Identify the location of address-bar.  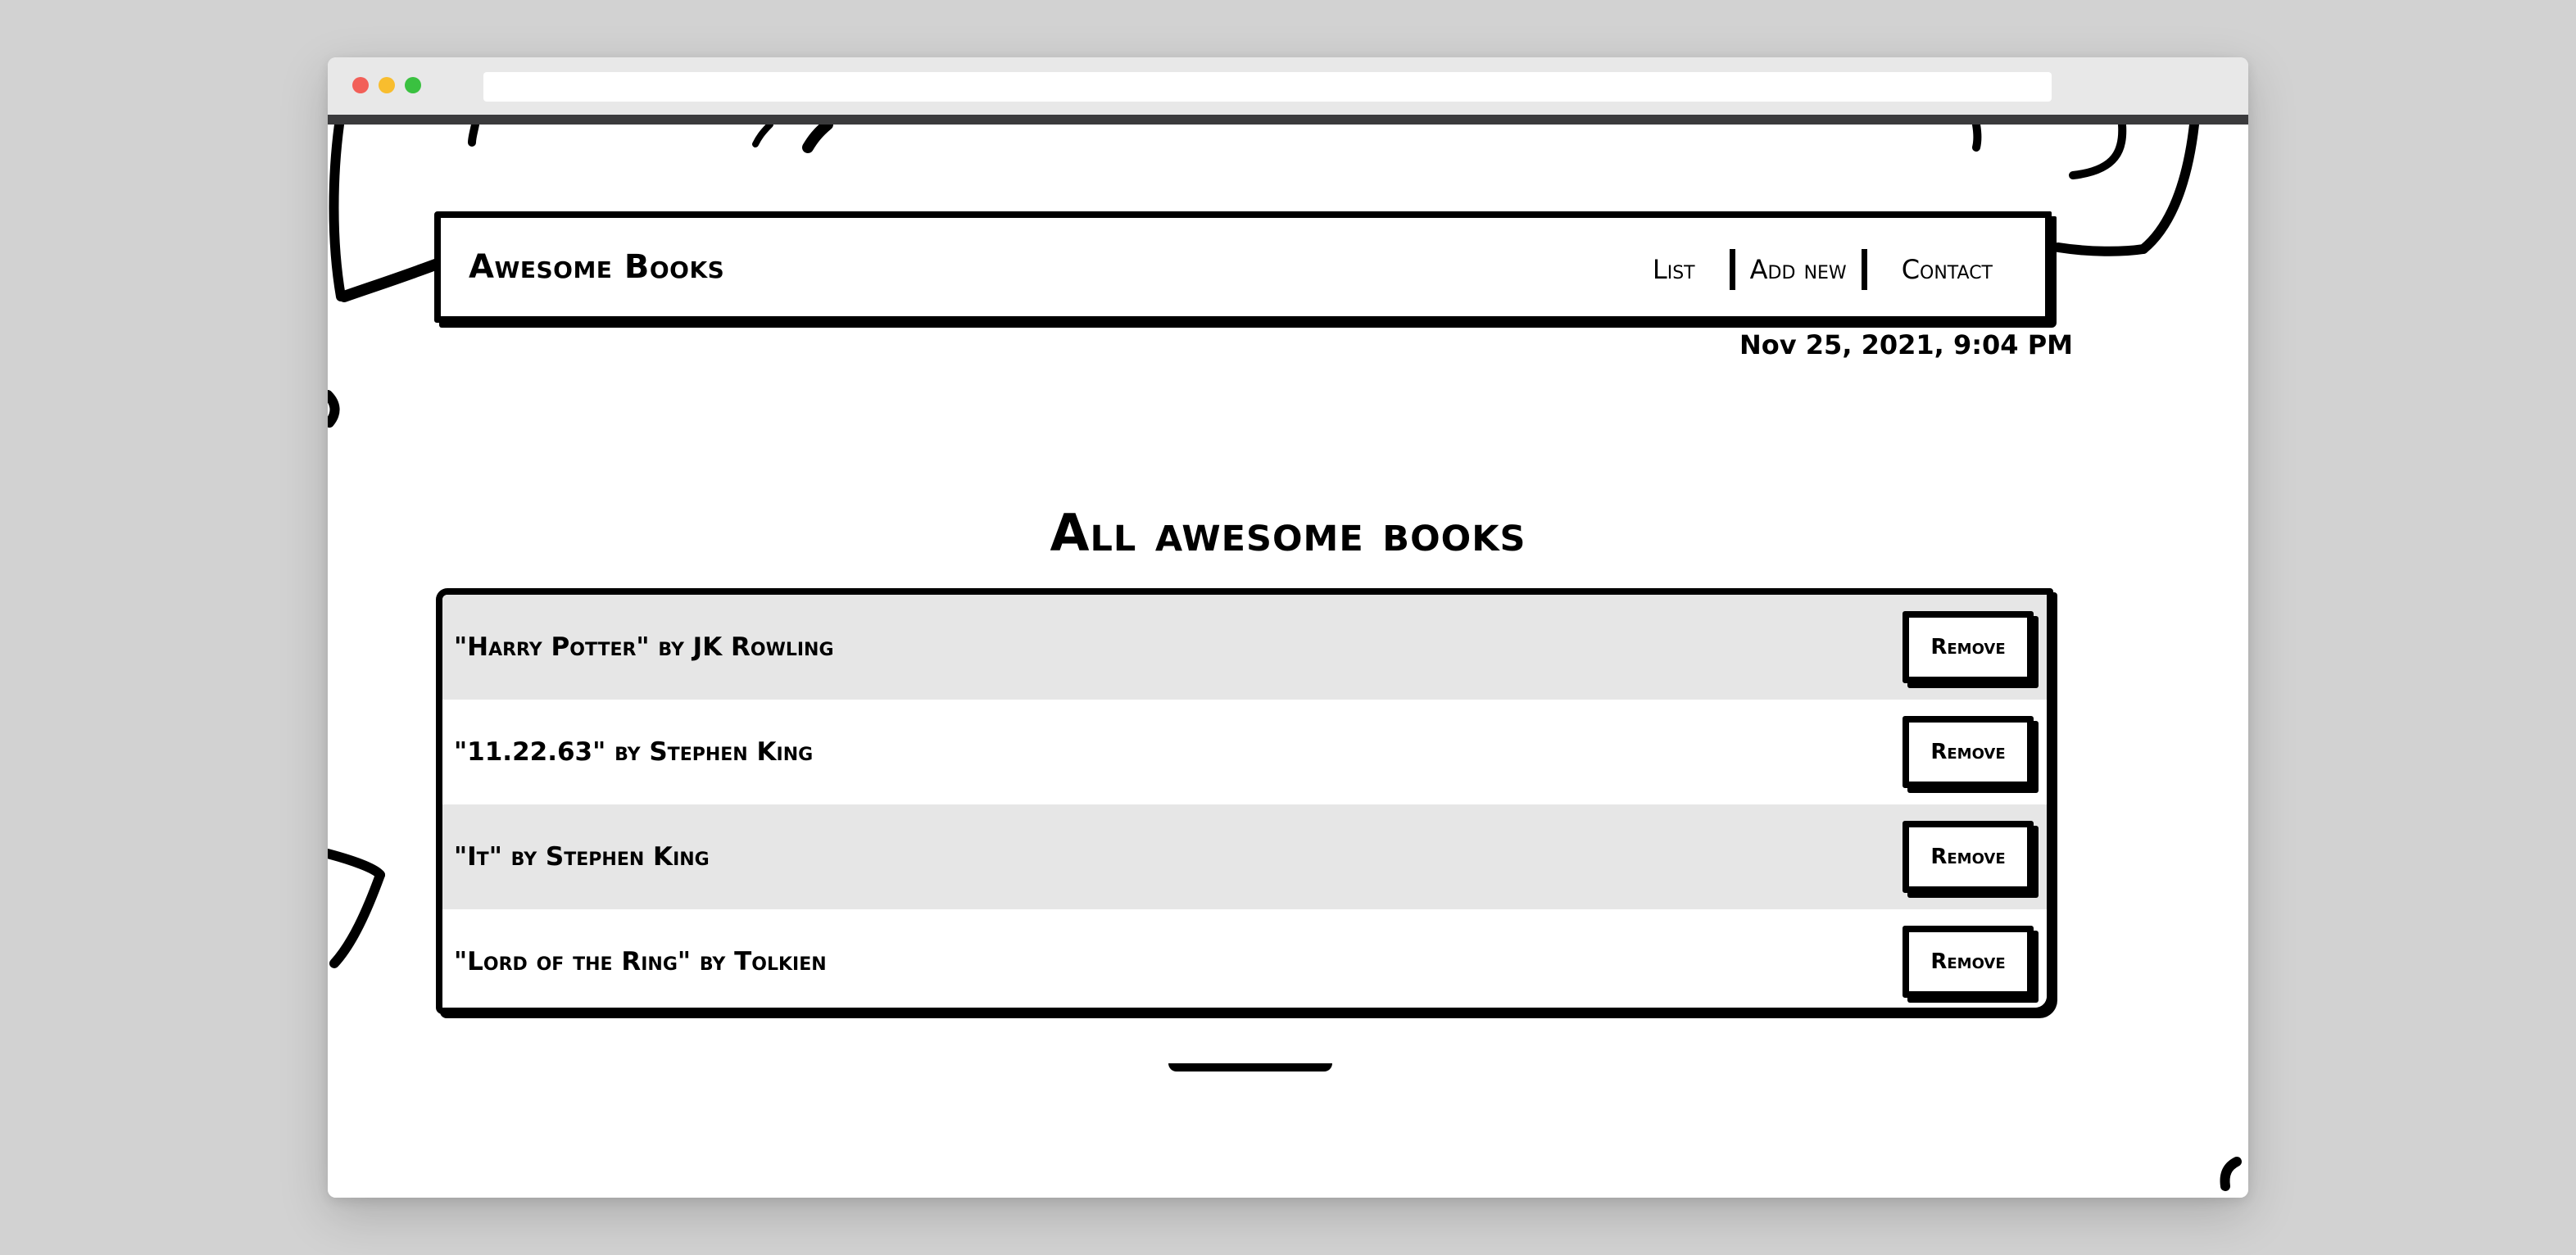
(1267, 87).